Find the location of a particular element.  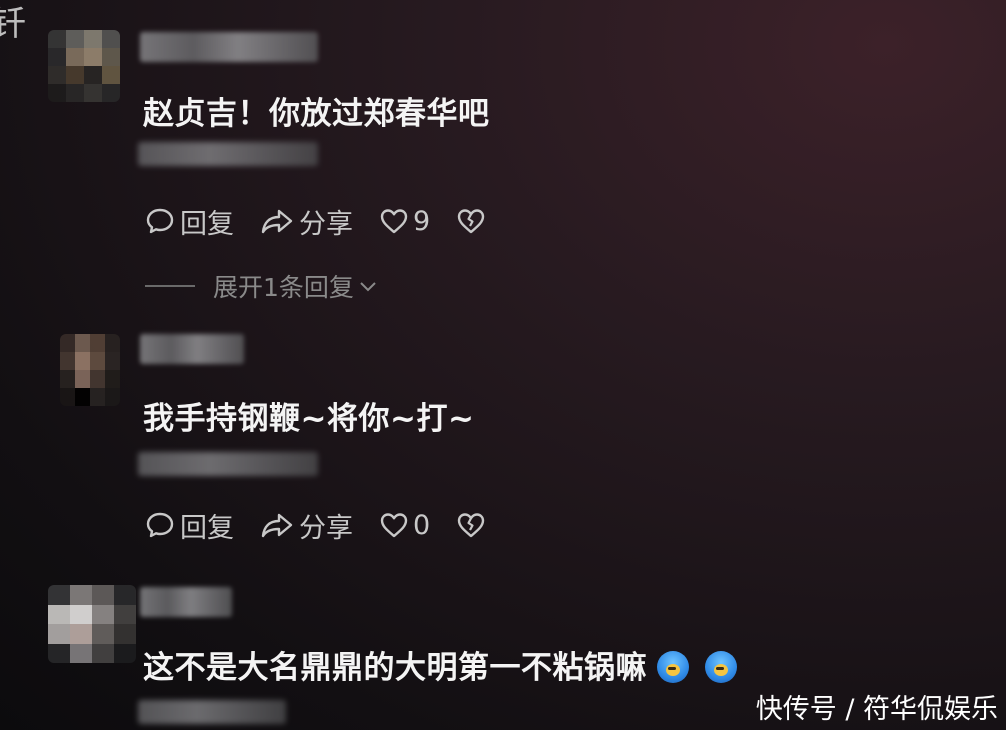

comment-text: 赵贞吉！你放过郑春华吧 is located at coordinates (316, 114).